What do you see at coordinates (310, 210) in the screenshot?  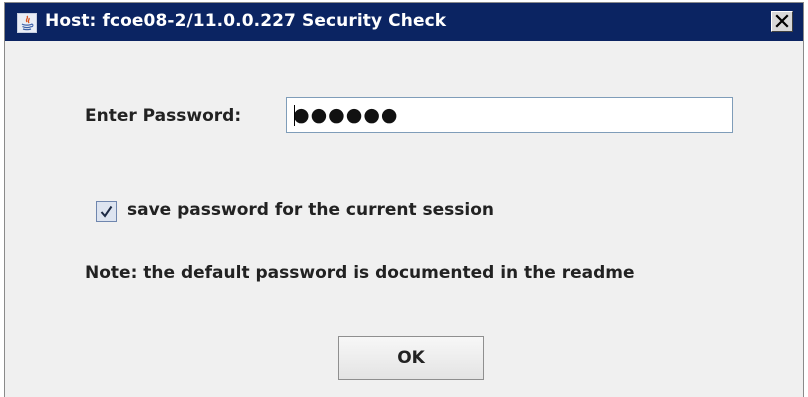 I see `save-password-label: save password for the current session` at bounding box center [310, 210].